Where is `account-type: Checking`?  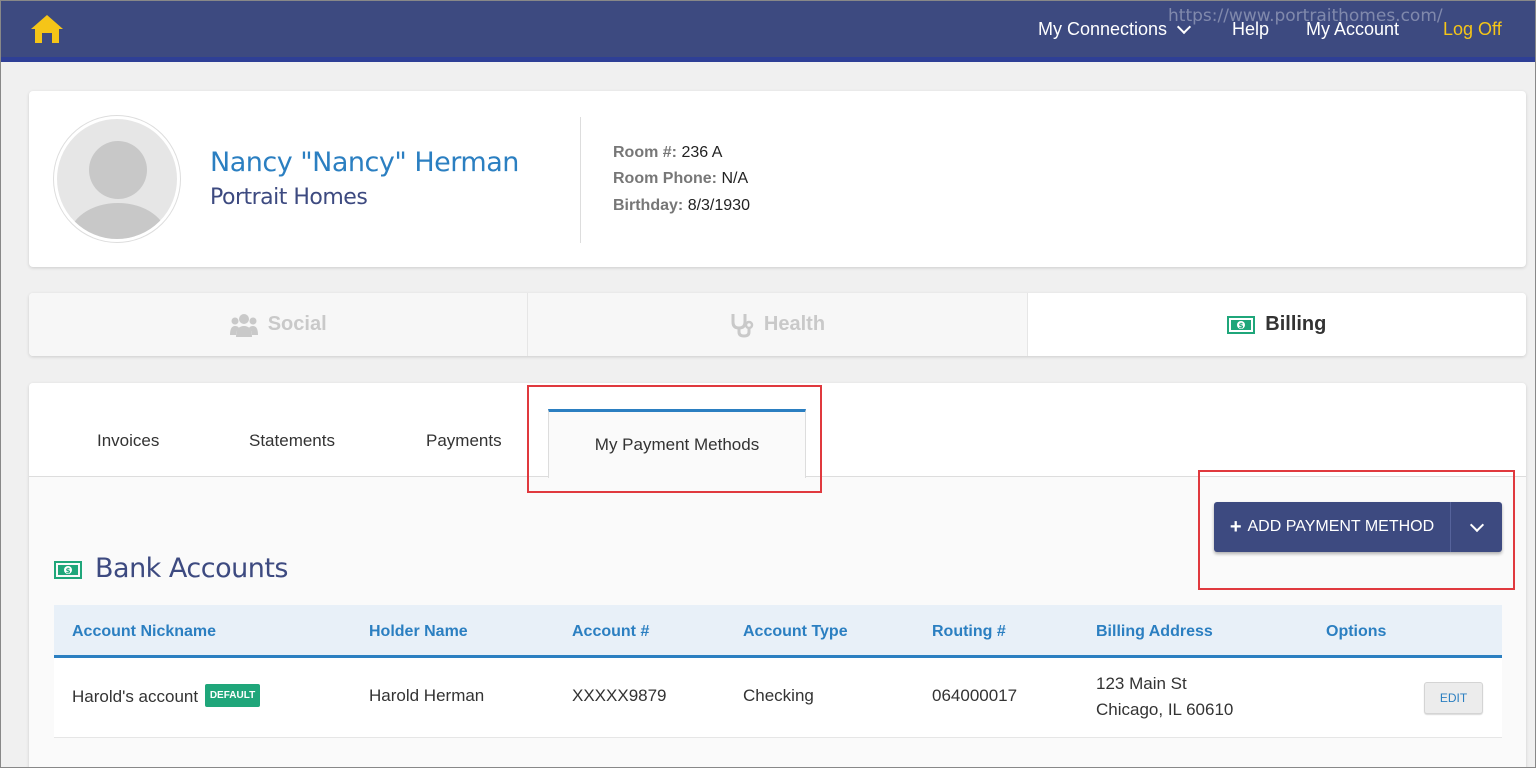
account-type: Checking is located at coordinates (778, 695).